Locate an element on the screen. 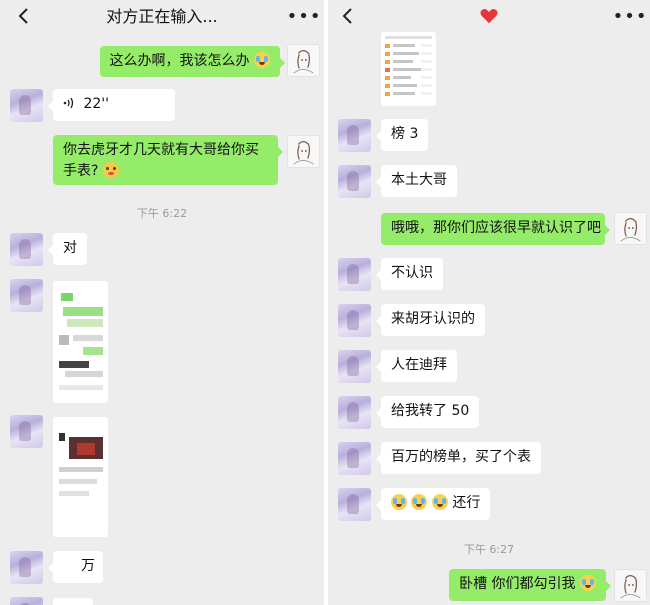 This screenshot has height=605, width=650. message-bubble-incoming: 还行 is located at coordinates (433, 504).